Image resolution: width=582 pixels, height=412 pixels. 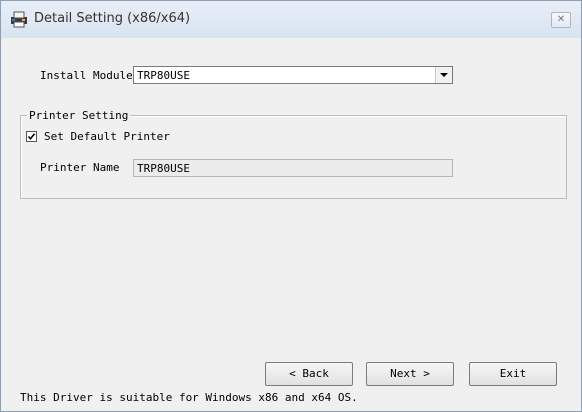 I want to click on install-module-label: Install Module, so click(x=86, y=75).